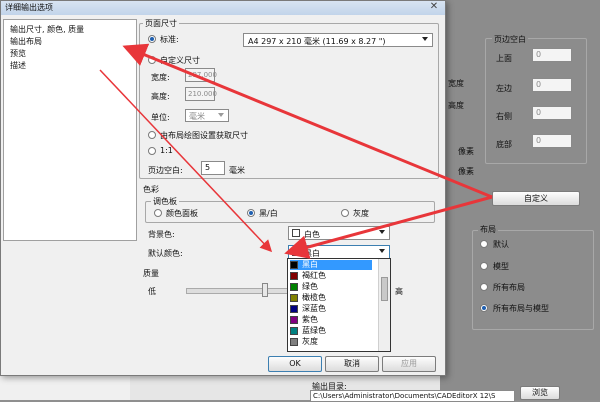 This screenshot has width=600, height=402. I want to click on margin-input: 5, so click(213, 168).